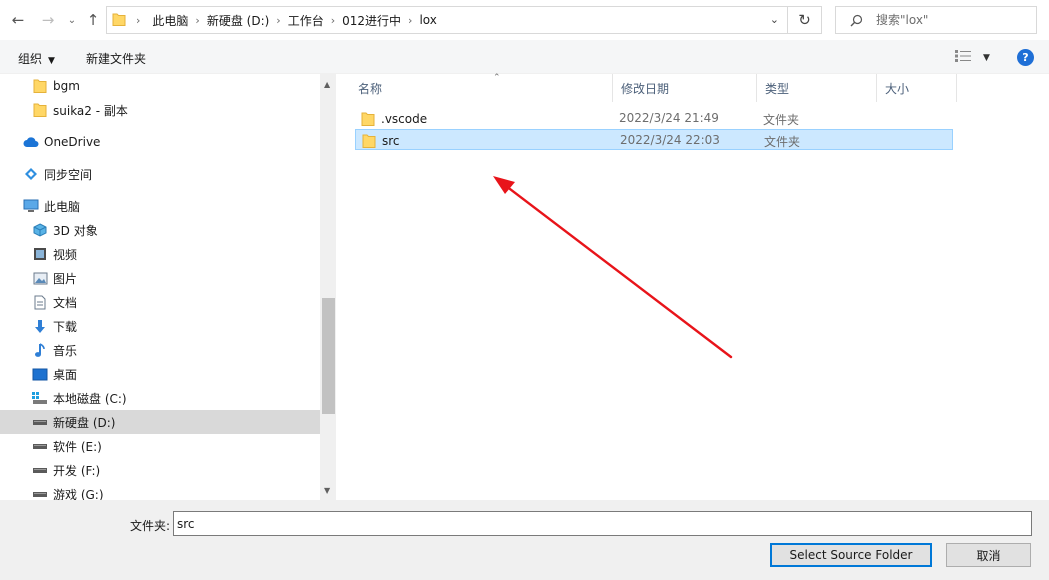 The height and width of the screenshot is (580, 1049). What do you see at coordinates (65, 302) in the screenshot?
I see `sidebar-item-label: 文档` at bounding box center [65, 302].